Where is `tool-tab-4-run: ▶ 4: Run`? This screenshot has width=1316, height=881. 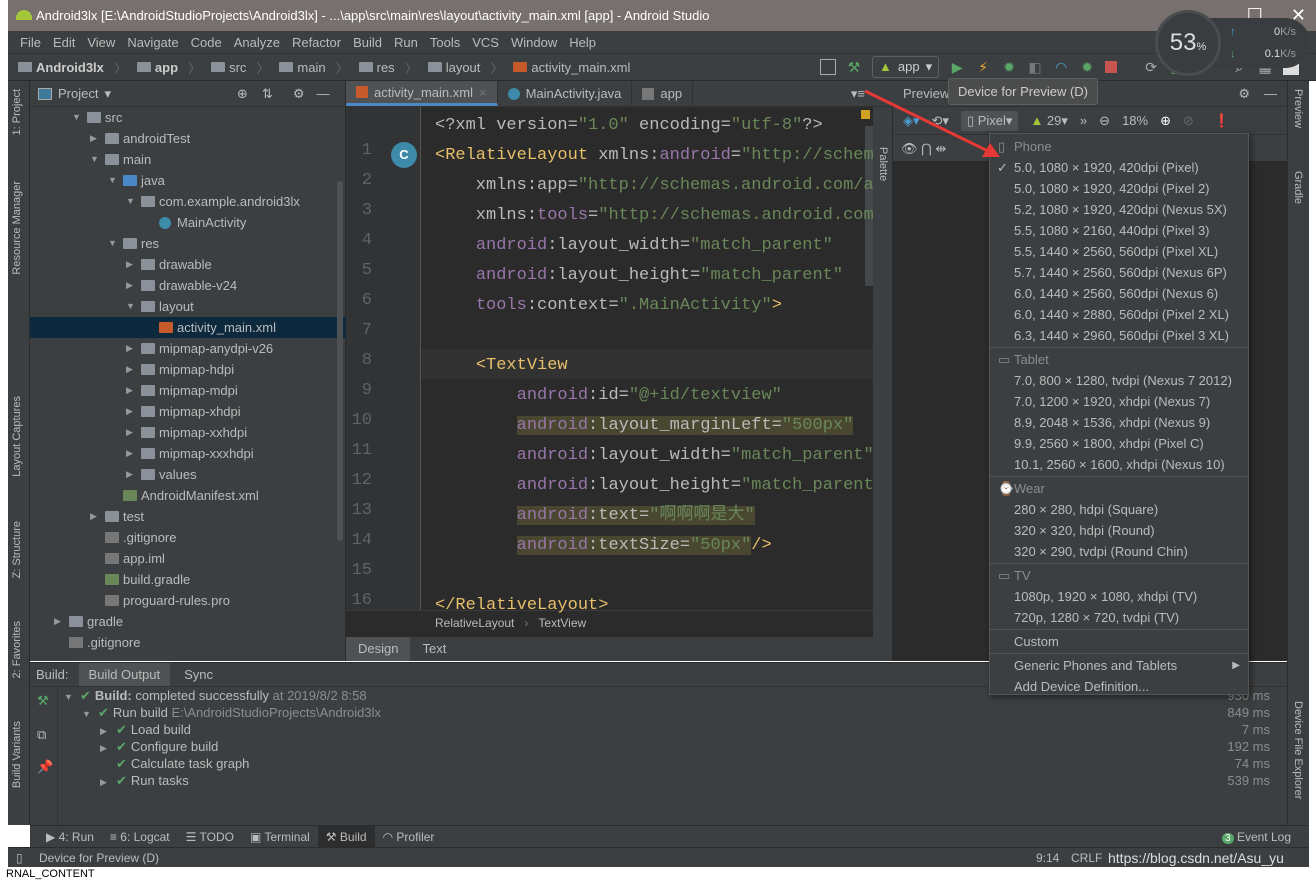
tool-tab-4-run: ▶ 4: Run is located at coordinates (70, 837).